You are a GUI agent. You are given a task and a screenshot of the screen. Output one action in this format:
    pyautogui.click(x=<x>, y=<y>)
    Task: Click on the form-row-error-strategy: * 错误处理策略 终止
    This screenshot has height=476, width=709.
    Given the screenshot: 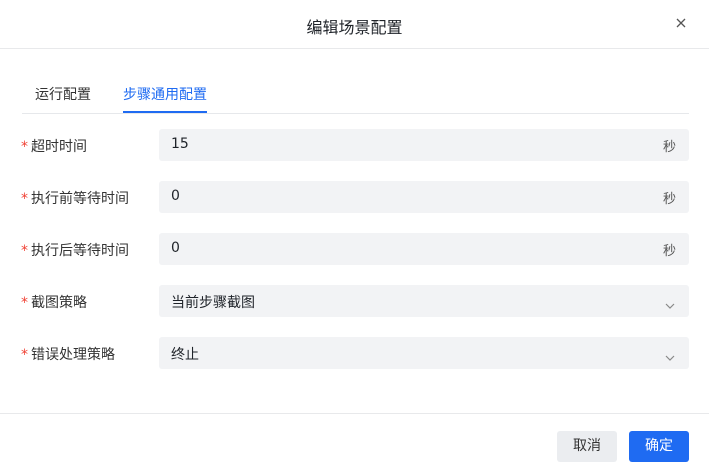 What is the action you would take?
    pyautogui.click(x=354, y=353)
    